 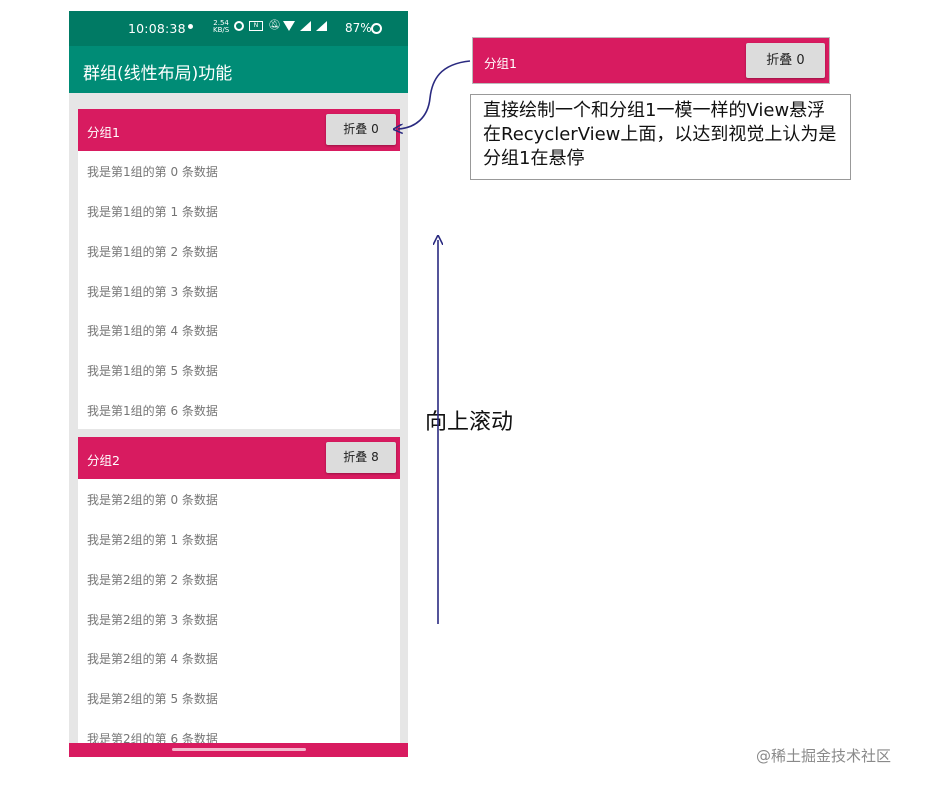 I want to click on navigation-bar, so click(x=238, y=750).